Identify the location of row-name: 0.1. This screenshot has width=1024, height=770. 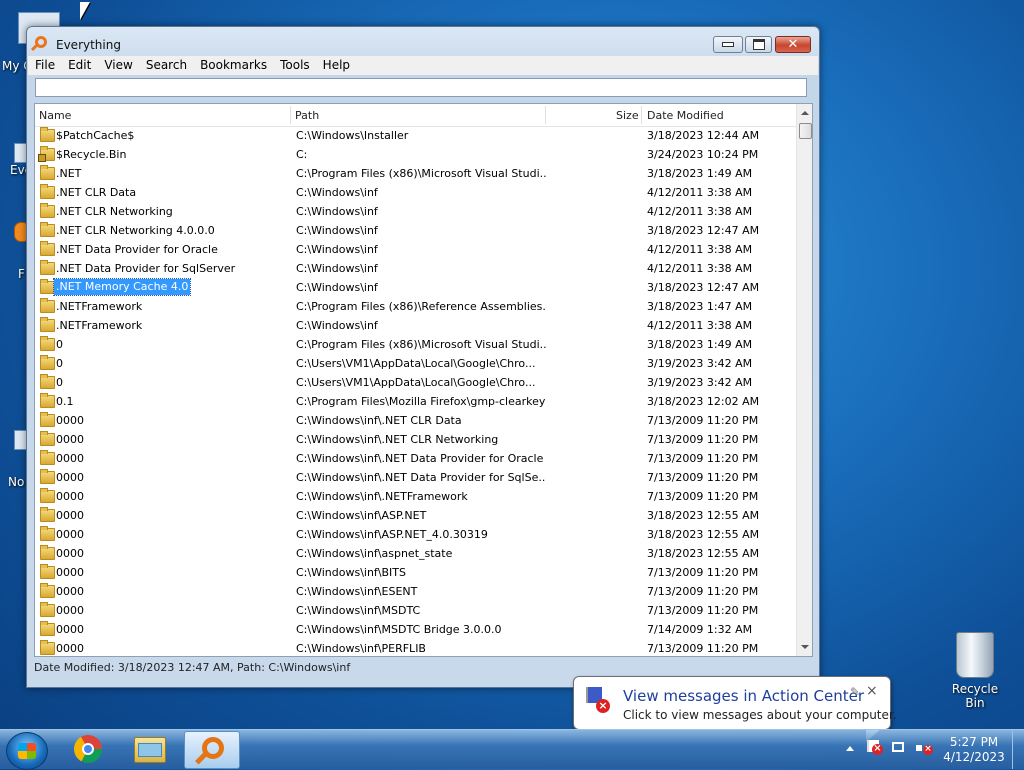
(65, 401).